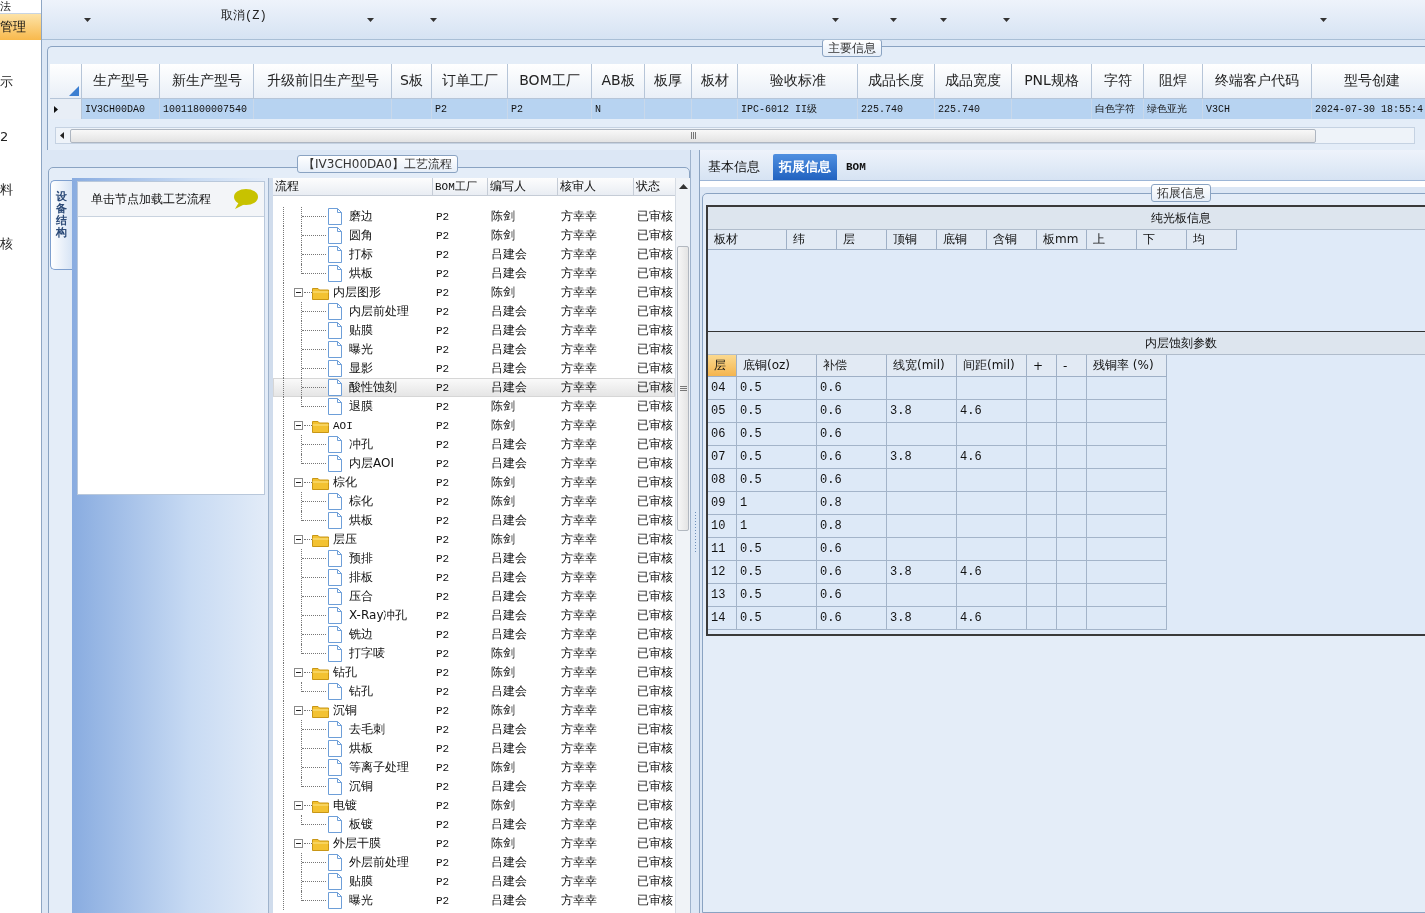  What do you see at coordinates (121, 81) in the screenshot?
I see `column-header: 生产型号` at bounding box center [121, 81].